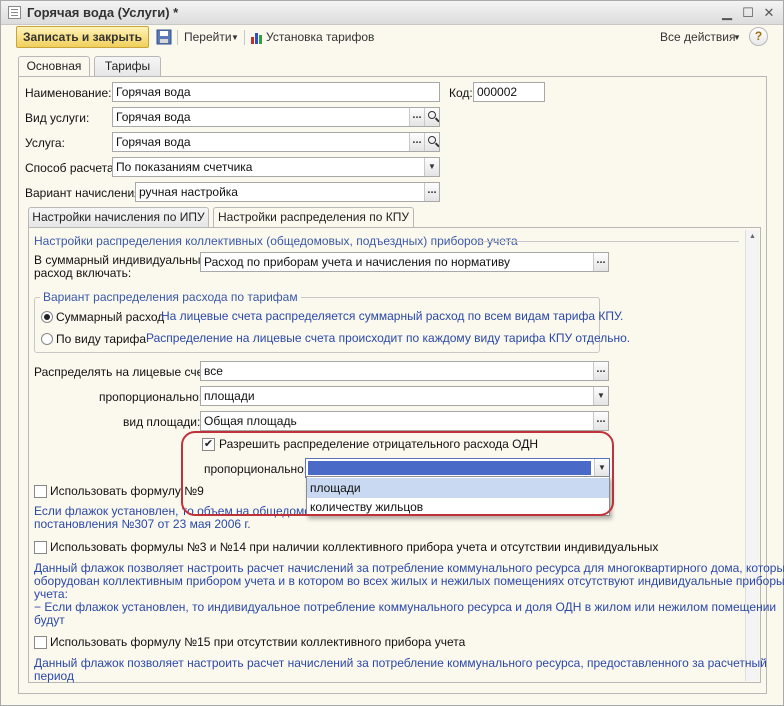 The width and height of the screenshot is (784, 706). Describe the element at coordinates (392, 13) in the screenshot. I see `title-bar: Горячая вода (Услуги) * ▁ ☐ ✕` at that location.